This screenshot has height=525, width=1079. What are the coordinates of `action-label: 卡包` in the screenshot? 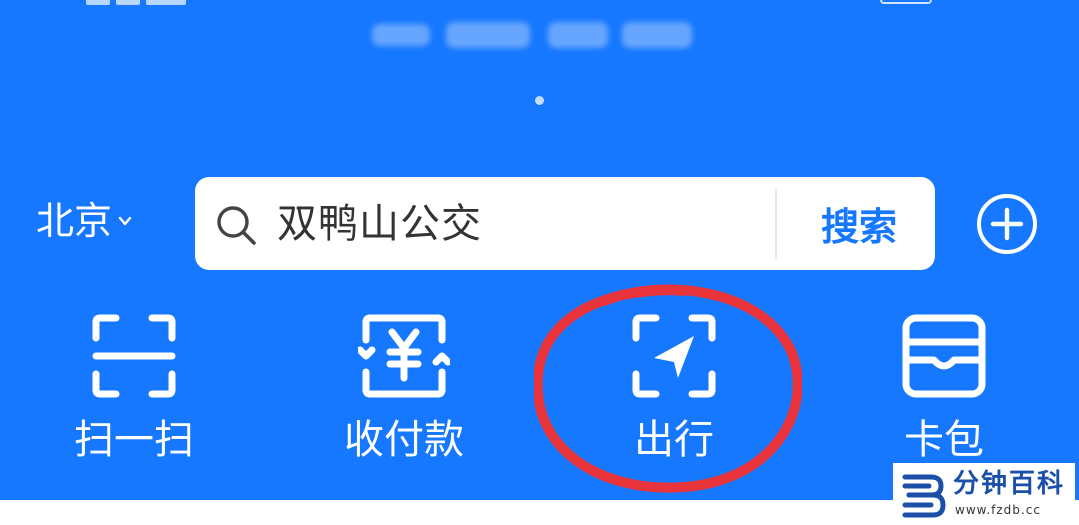 It's located at (944, 440).